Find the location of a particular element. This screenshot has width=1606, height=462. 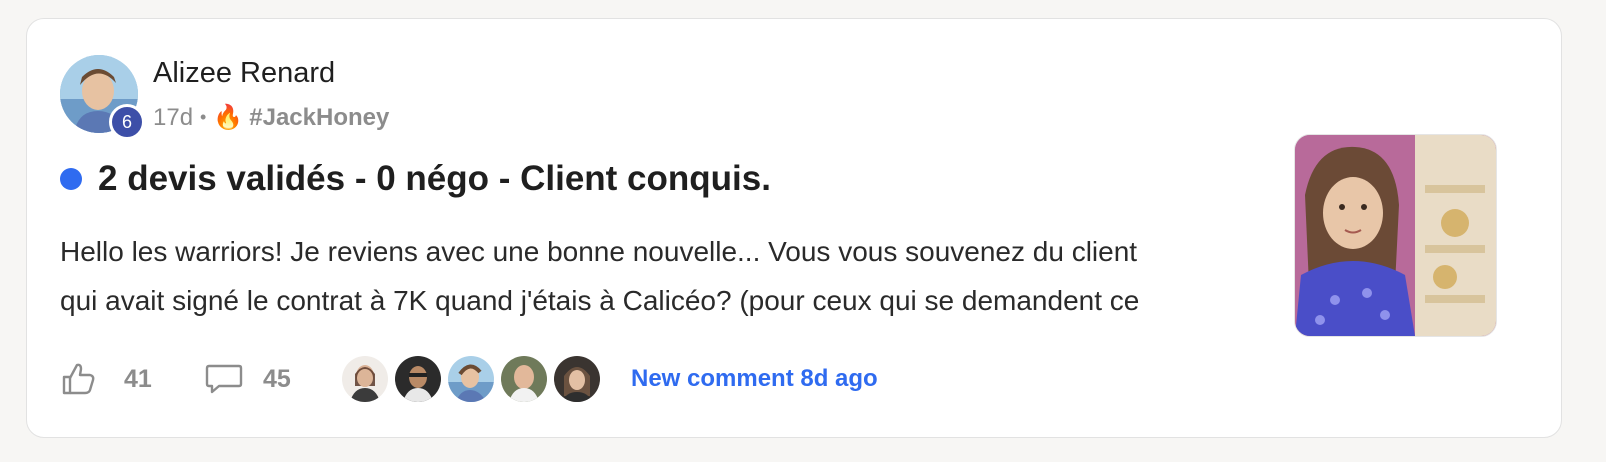

new-comment-link: New comment 8d ago is located at coordinates (754, 379).